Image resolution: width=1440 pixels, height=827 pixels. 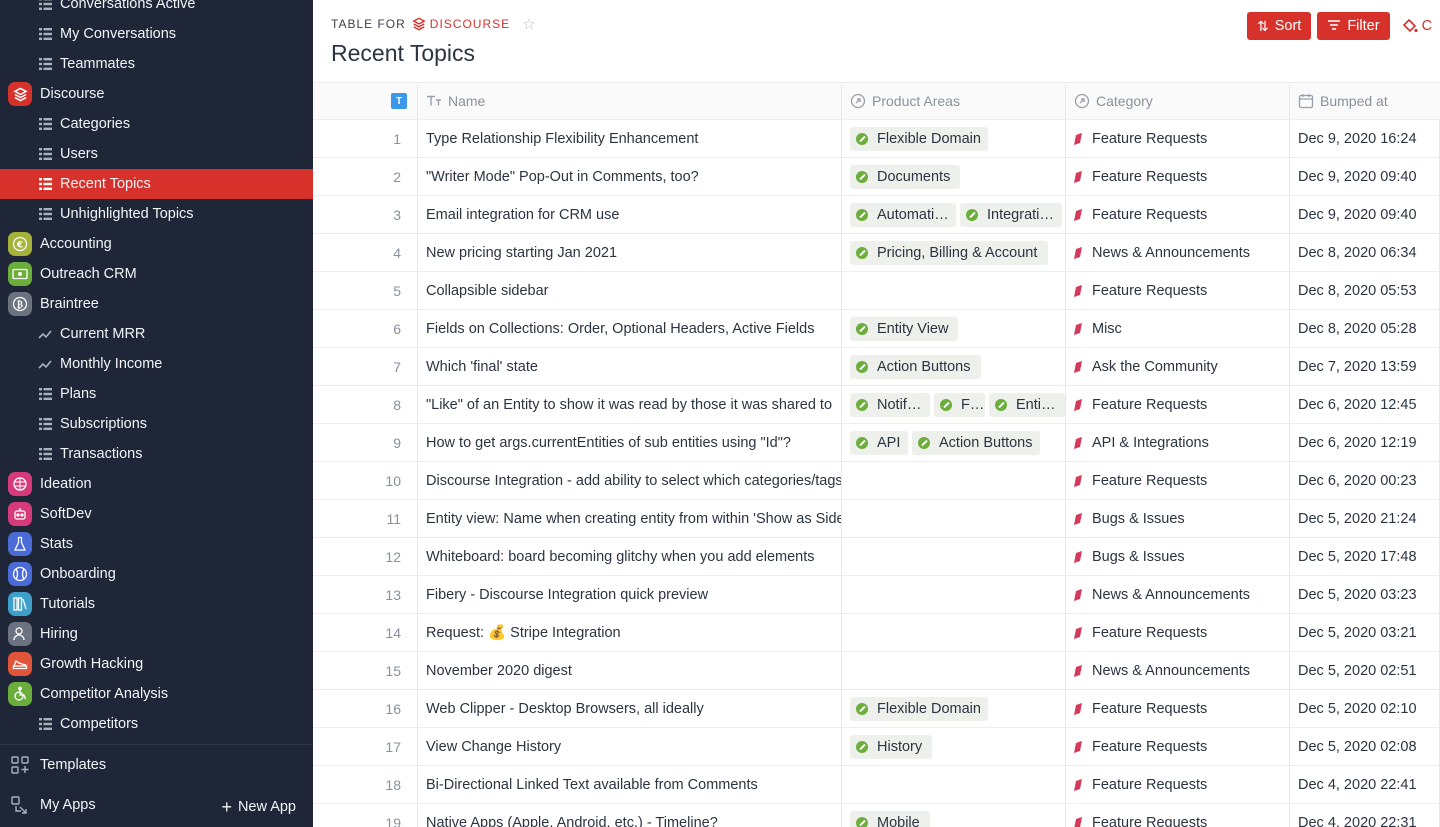 What do you see at coordinates (630, 252) in the screenshot?
I see `topic-name-cell: New pricing starting Jan 2021` at bounding box center [630, 252].